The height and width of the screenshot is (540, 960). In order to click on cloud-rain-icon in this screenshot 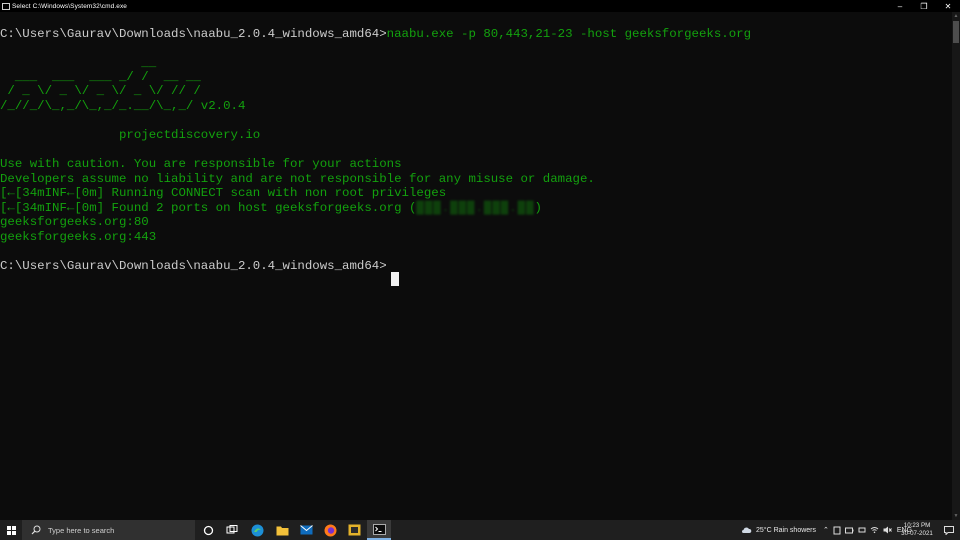, I will do `click(747, 530)`.